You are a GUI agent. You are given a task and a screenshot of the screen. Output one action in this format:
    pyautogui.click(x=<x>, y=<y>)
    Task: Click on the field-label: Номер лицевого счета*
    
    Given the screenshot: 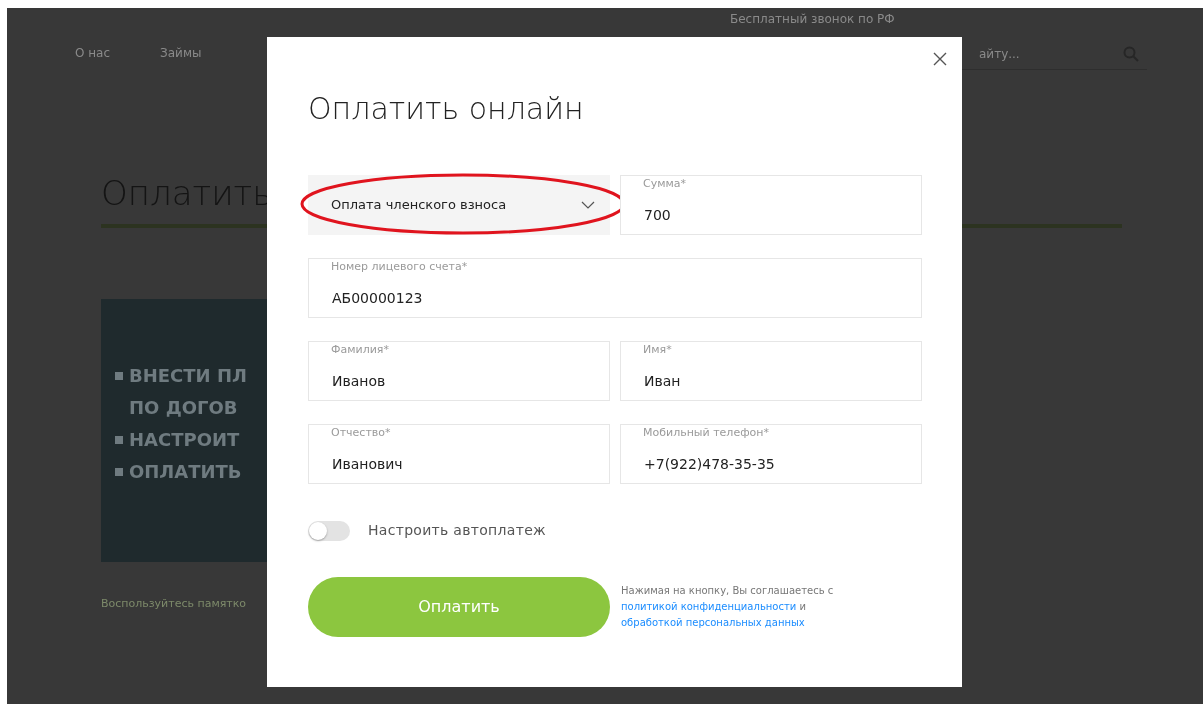 What is the action you would take?
    pyautogui.click(x=399, y=267)
    